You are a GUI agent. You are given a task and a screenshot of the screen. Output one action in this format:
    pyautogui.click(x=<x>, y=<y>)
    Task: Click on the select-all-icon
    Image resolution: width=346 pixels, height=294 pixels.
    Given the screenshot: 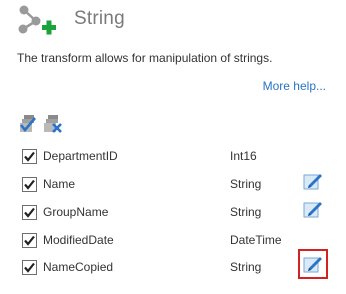 What is the action you would take?
    pyautogui.click(x=29, y=124)
    